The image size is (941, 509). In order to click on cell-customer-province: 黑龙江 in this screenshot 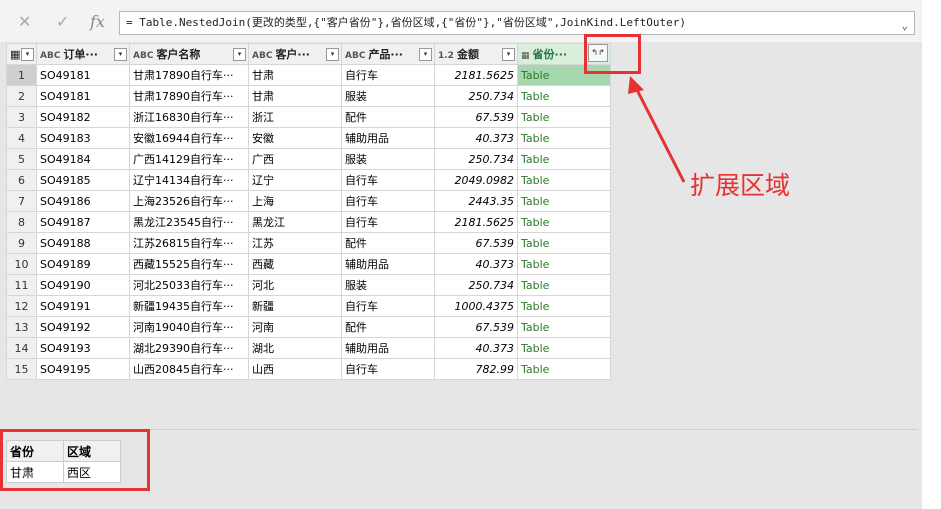, I will do `click(295, 222)`.